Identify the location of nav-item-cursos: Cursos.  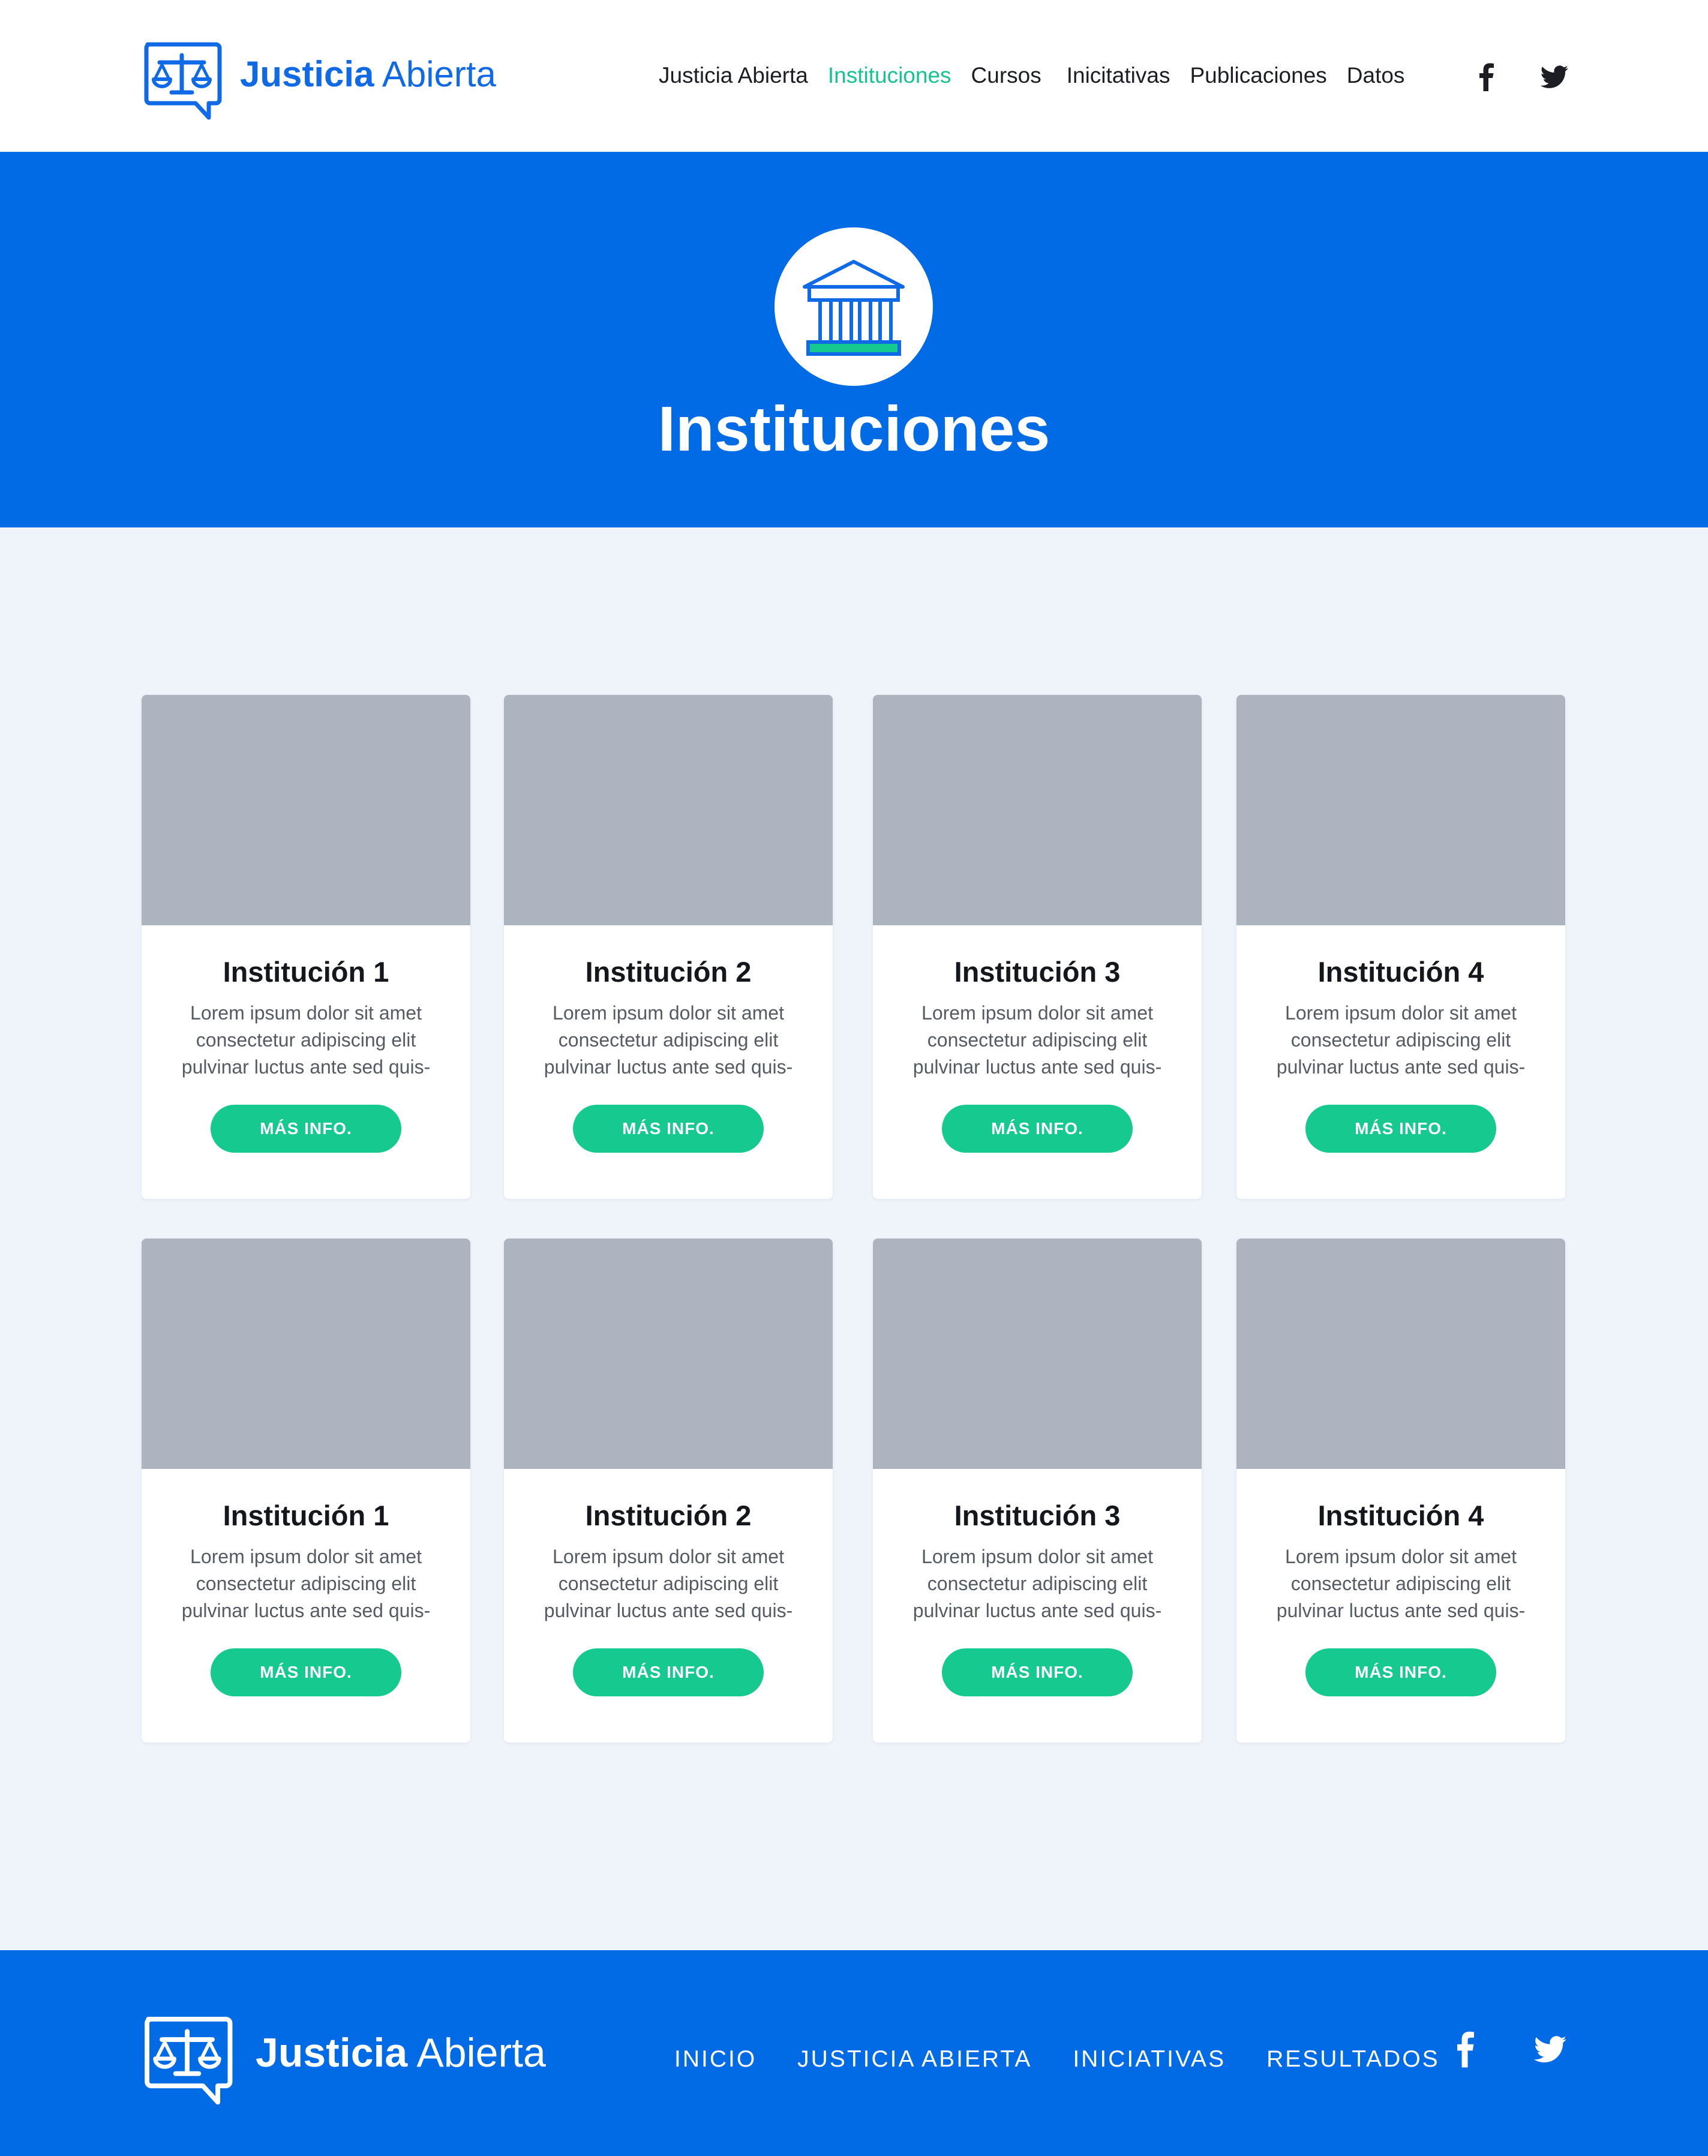
(1006, 75).